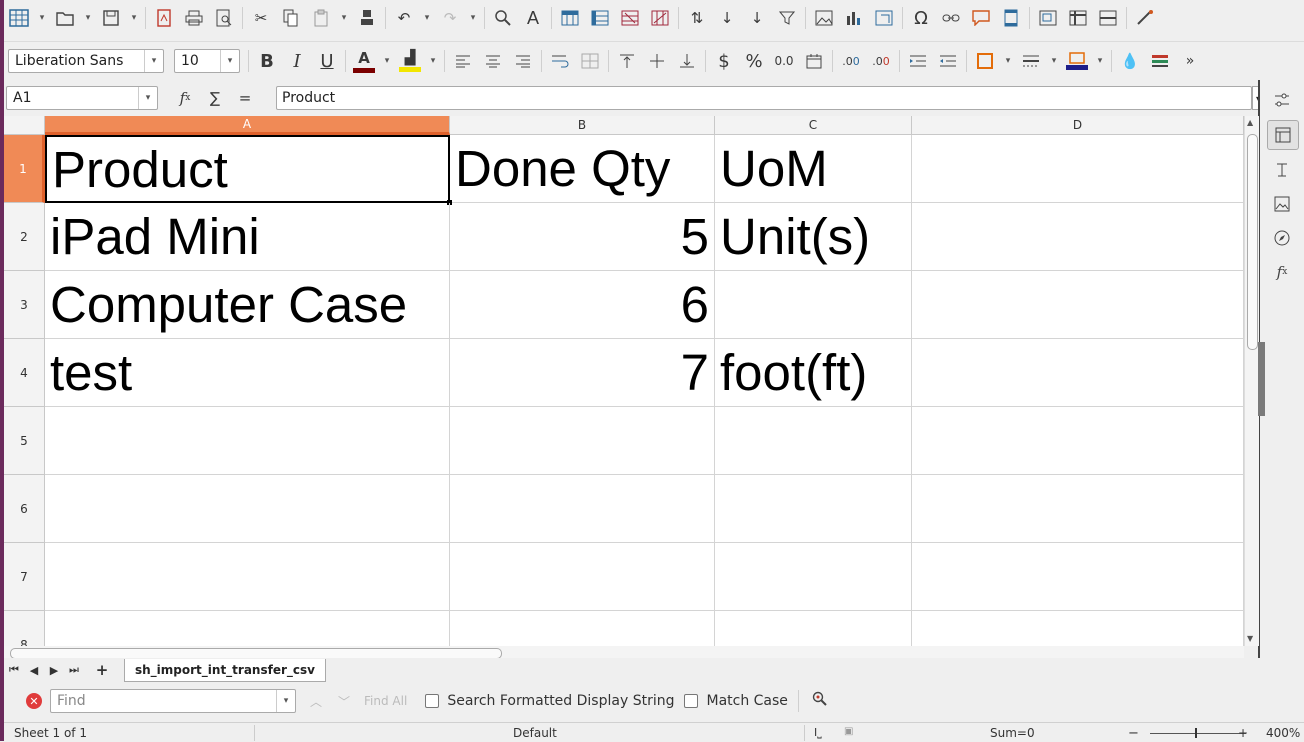 The width and height of the screenshot is (1304, 742). I want to click on delete-decimal-icon: .0 0, so click(881, 61).